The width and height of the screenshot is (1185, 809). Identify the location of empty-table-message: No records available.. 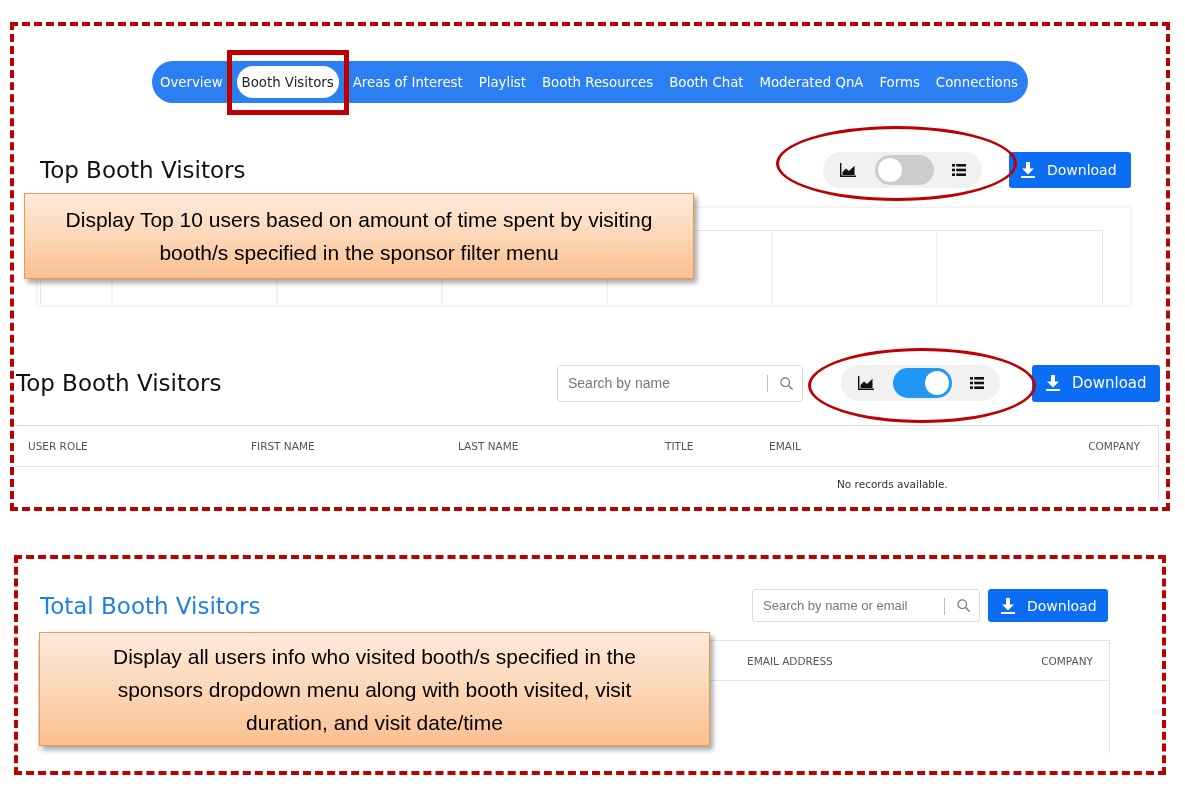
(892, 484).